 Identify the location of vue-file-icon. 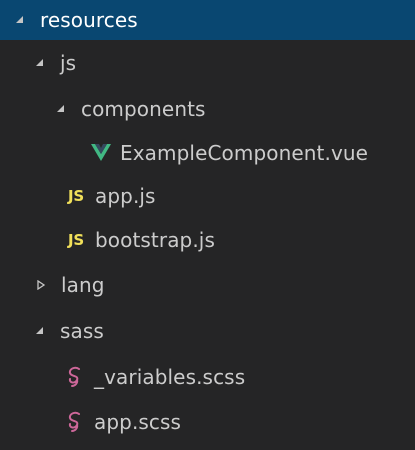
(101, 153).